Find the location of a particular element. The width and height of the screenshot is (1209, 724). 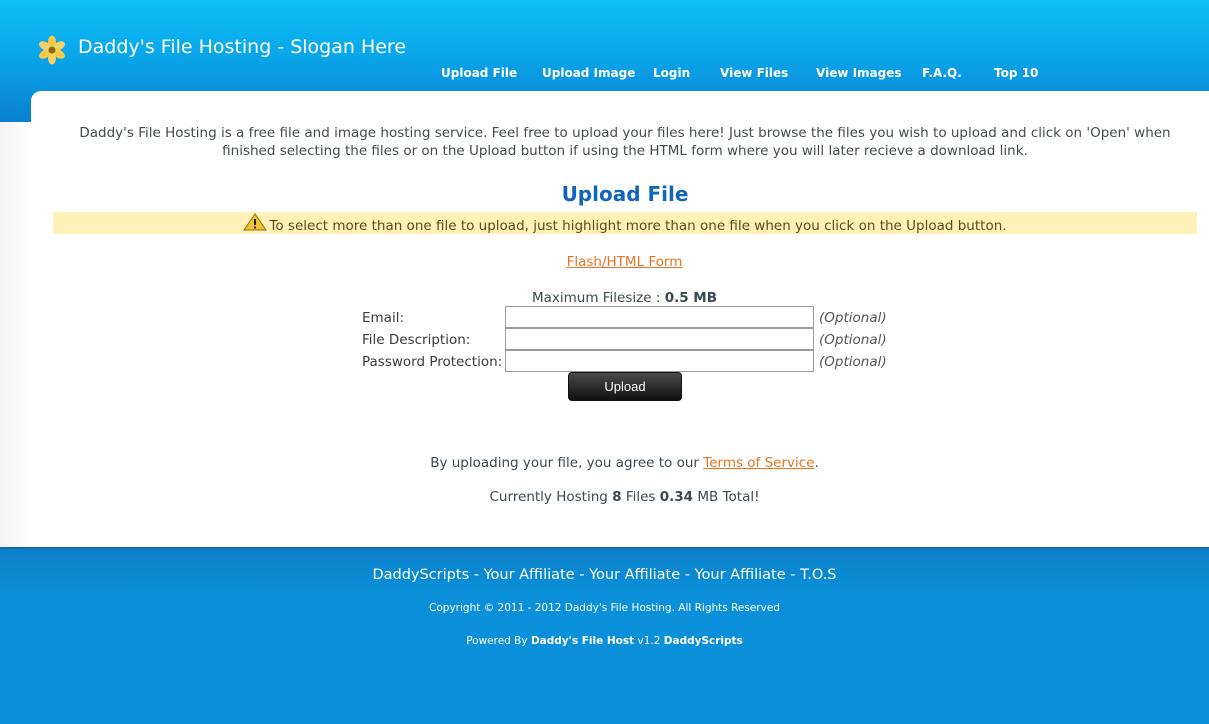

upload-button: Upload is located at coordinates (625, 386).